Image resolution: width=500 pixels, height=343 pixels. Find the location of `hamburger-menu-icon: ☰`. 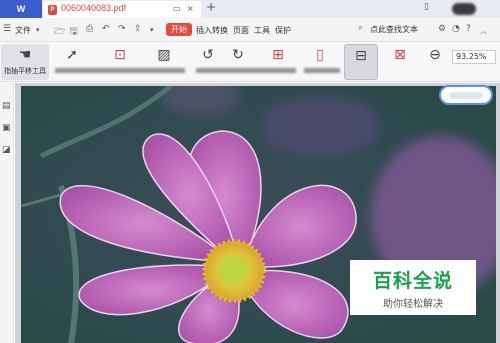

hamburger-menu-icon: ☰ is located at coordinates (7, 29).